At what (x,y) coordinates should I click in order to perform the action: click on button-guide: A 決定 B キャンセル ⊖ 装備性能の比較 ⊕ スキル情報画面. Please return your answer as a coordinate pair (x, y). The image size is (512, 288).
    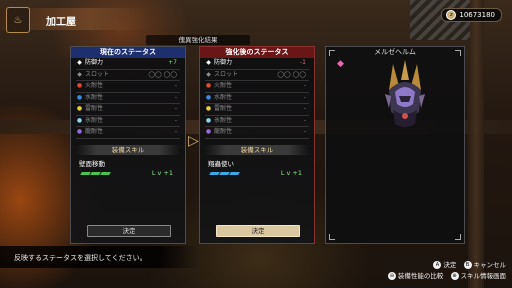
    Looking at the image, I should click on (444, 271).